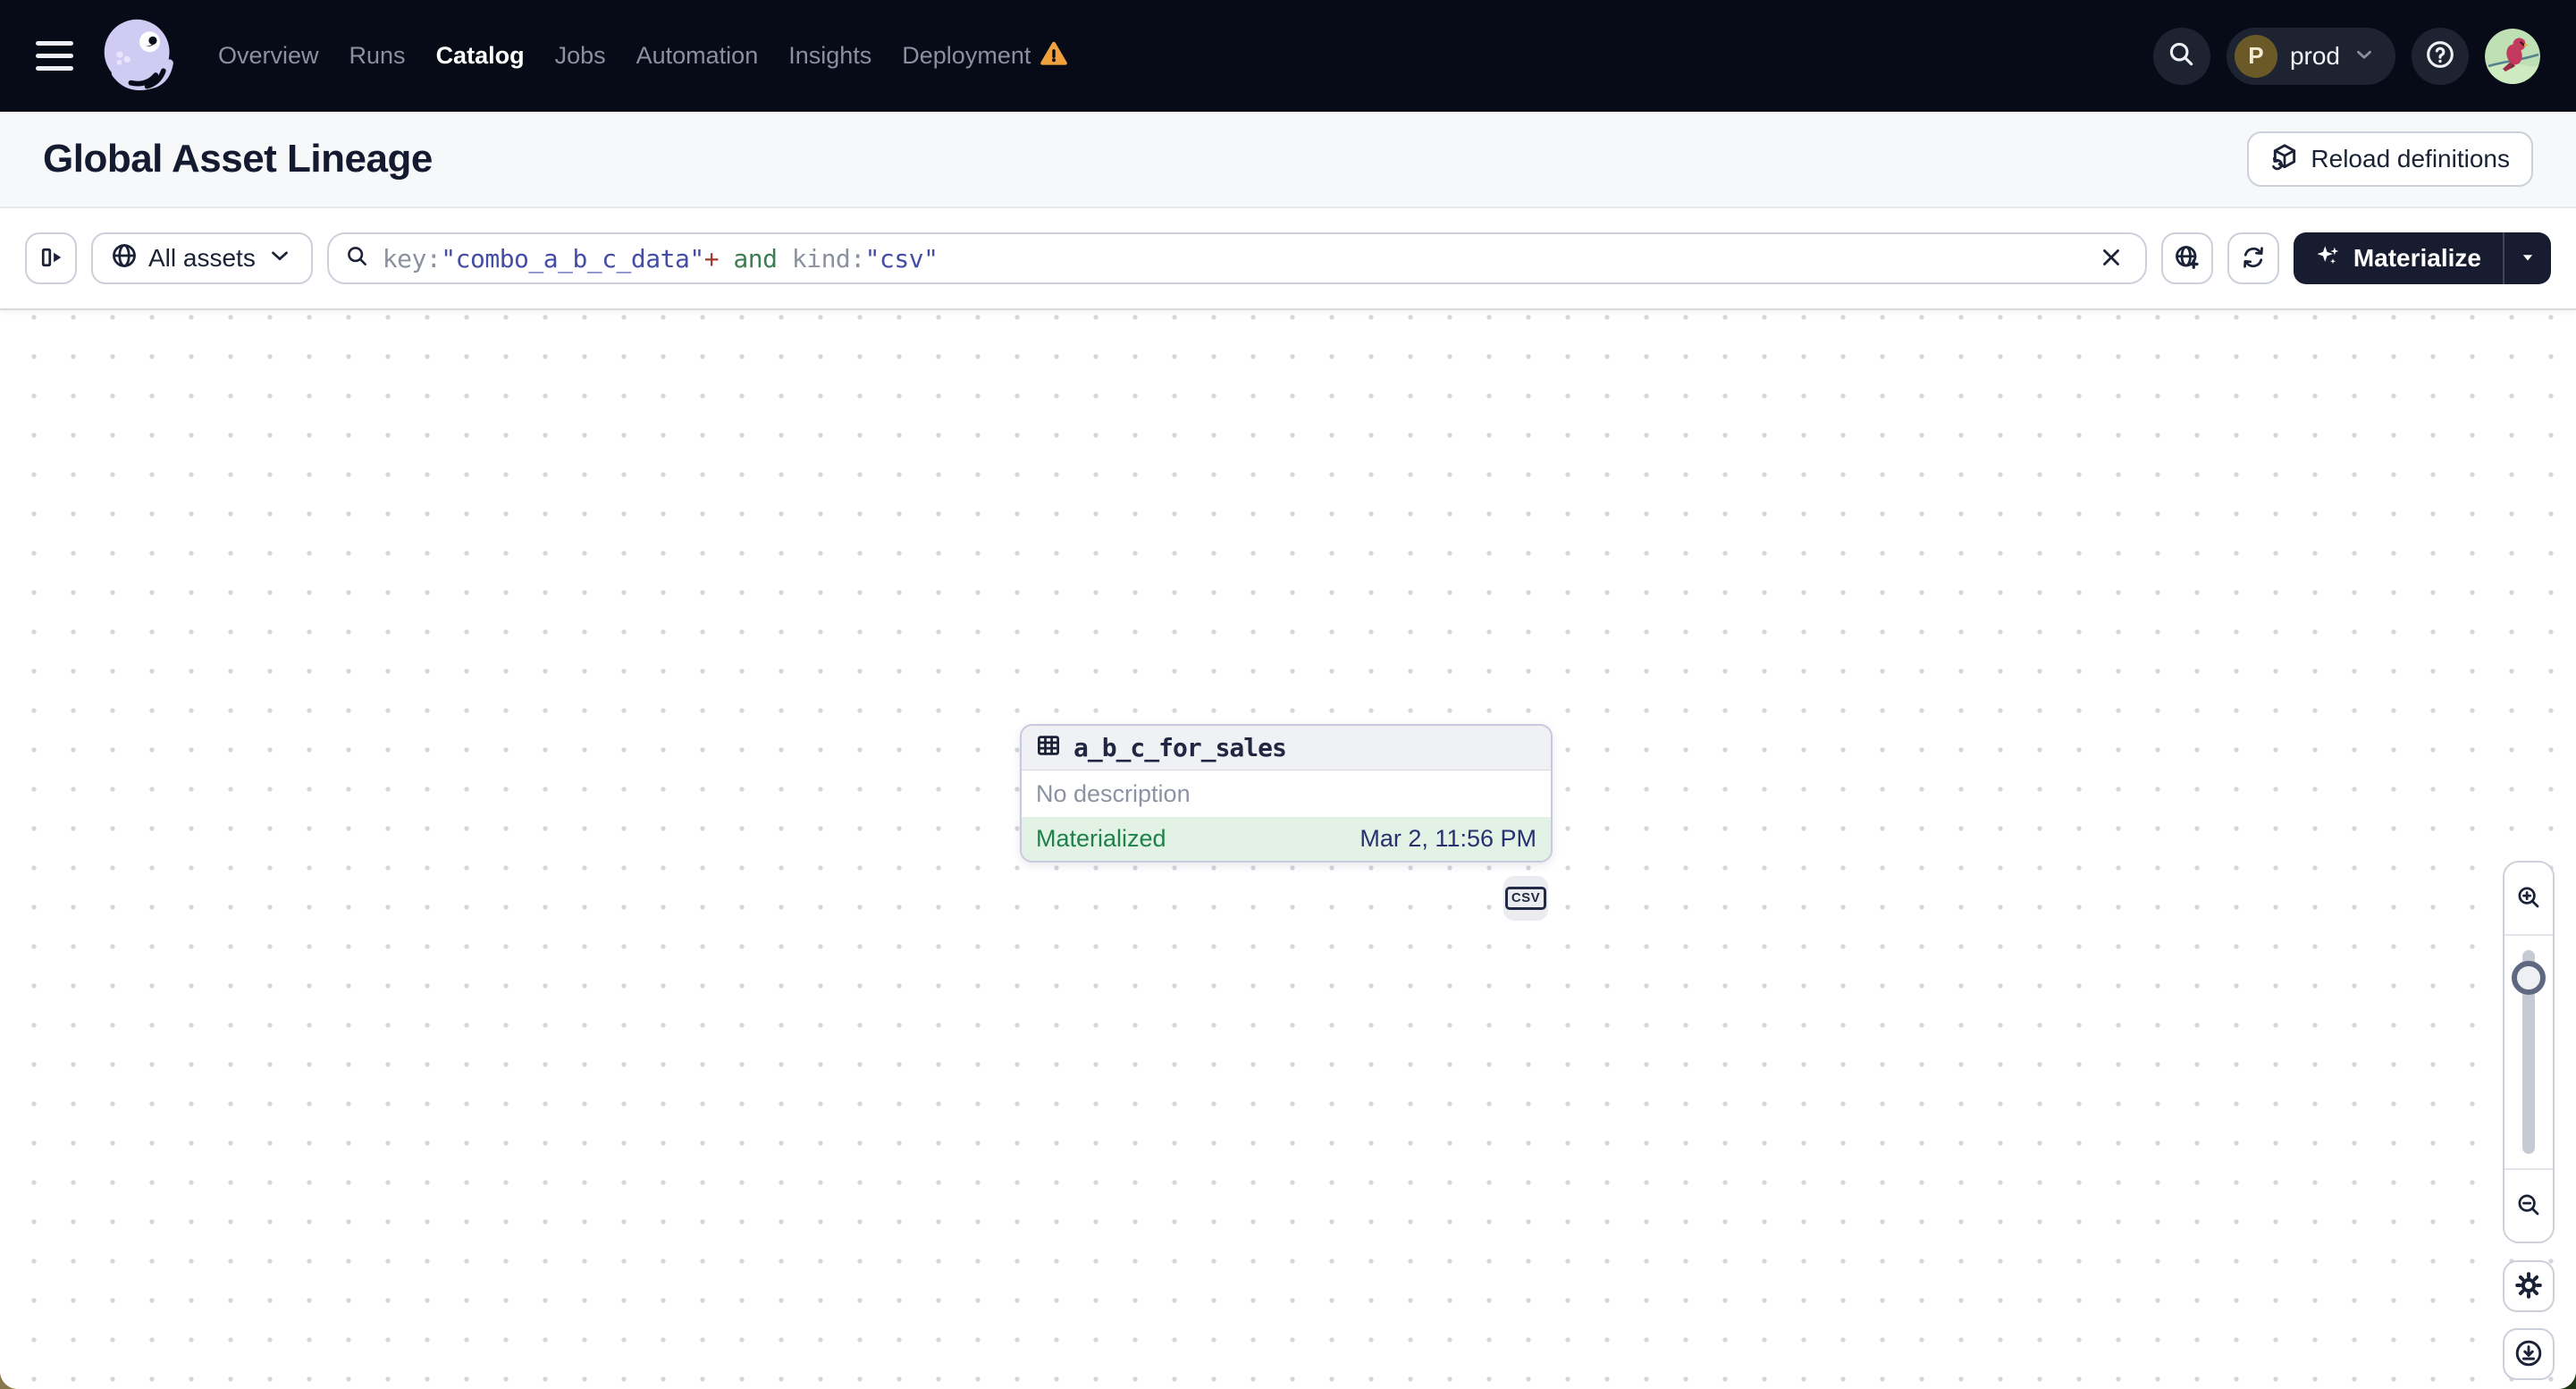  I want to click on refresh-sync-icon, so click(2253, 259).